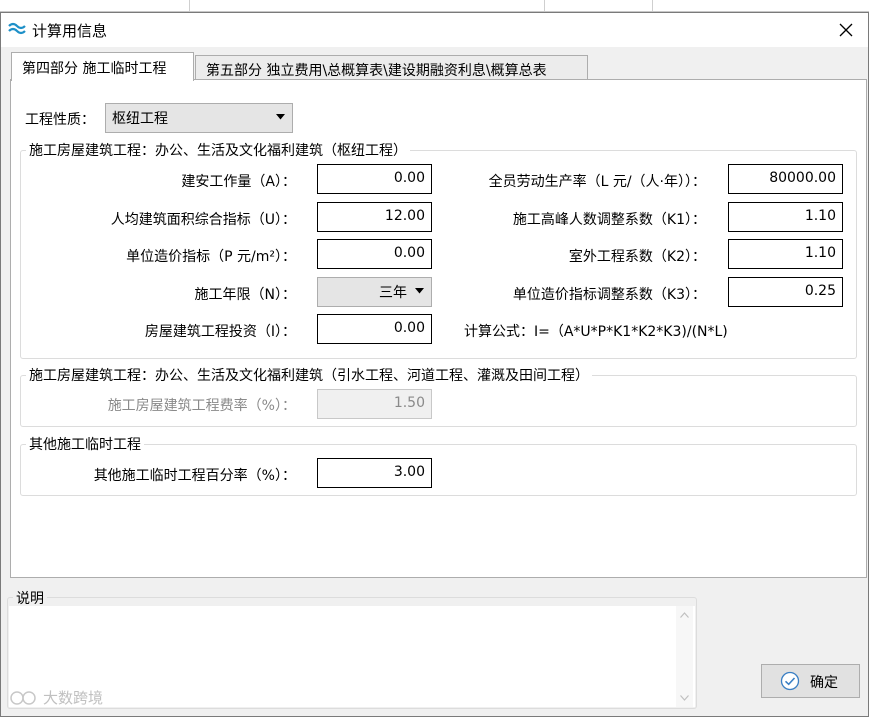 The image size is (869, 717). I want to click on field-I: 0.00, so click(374, 329).